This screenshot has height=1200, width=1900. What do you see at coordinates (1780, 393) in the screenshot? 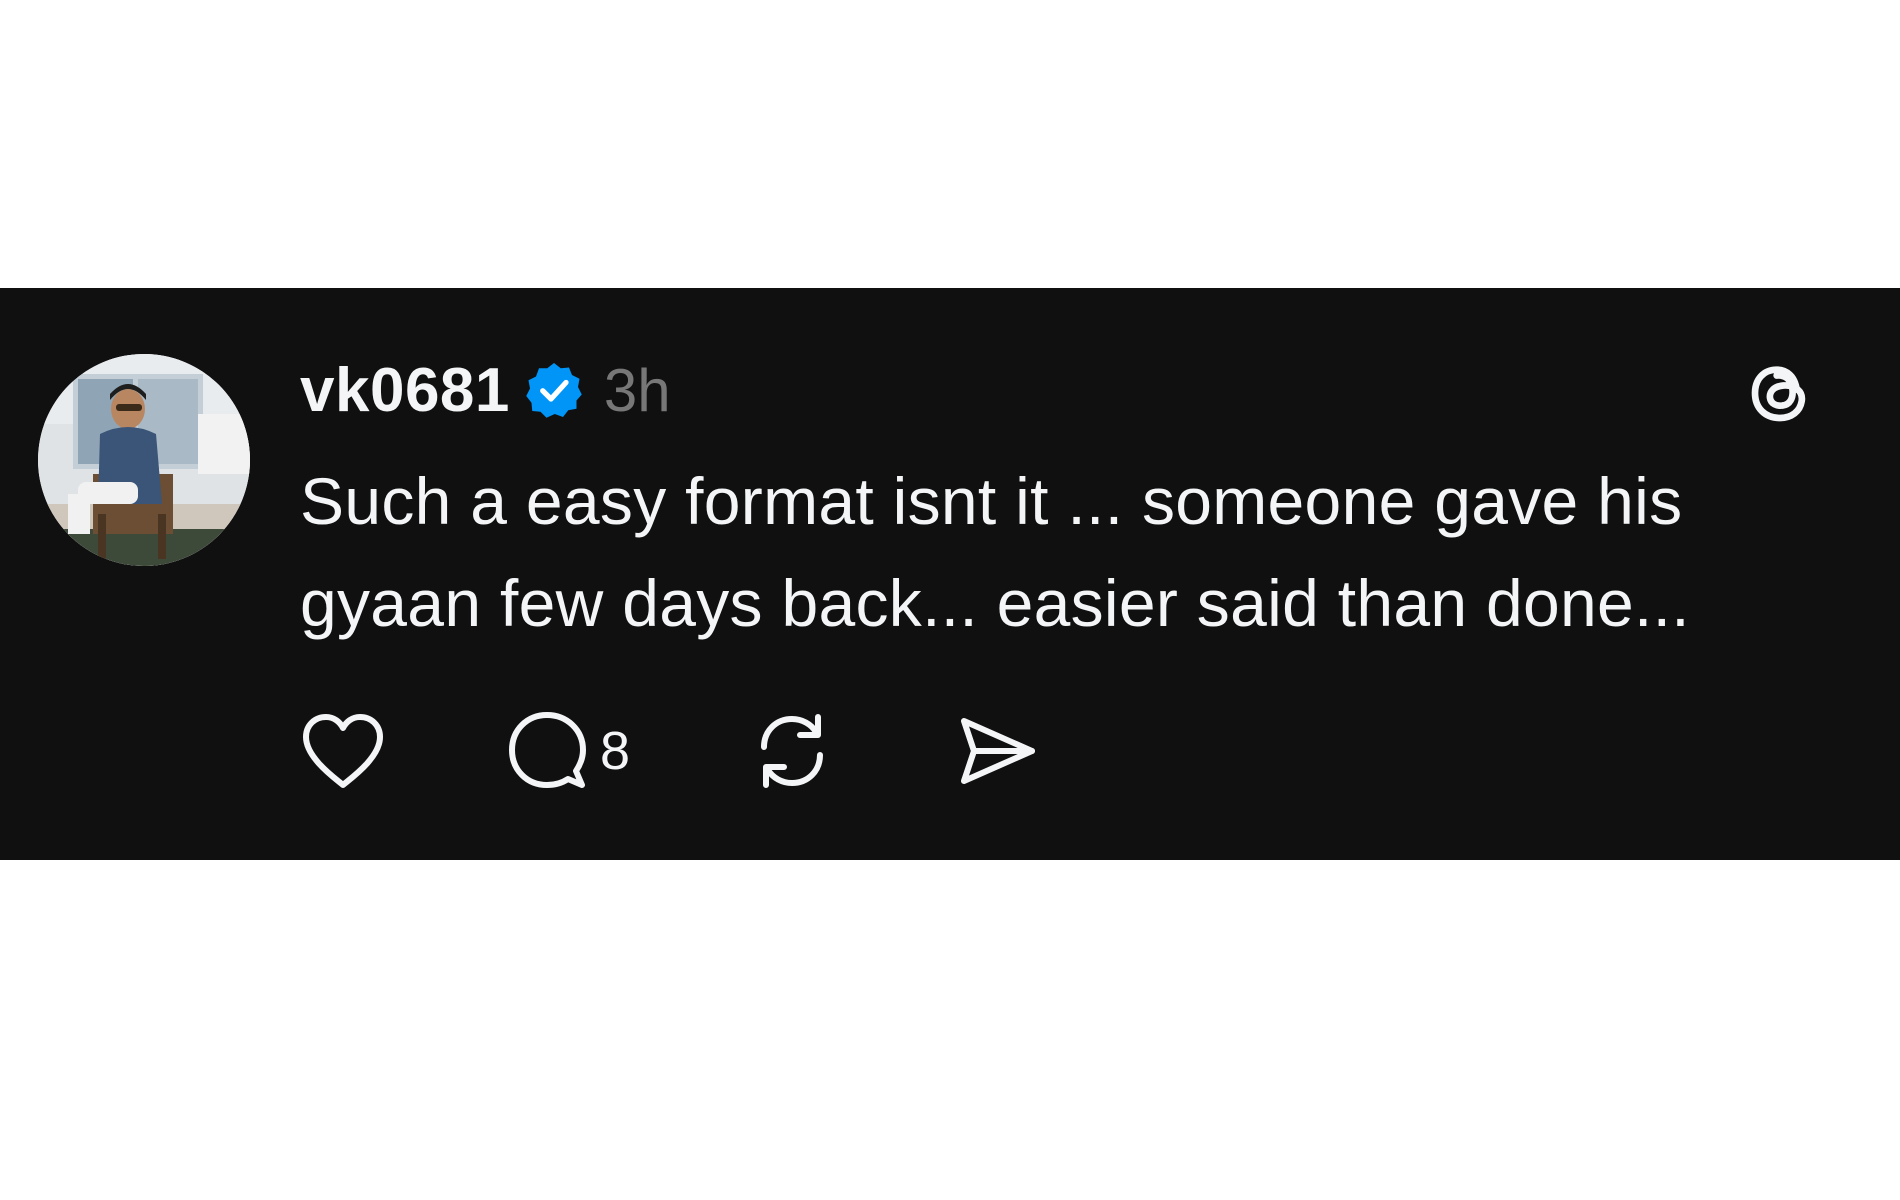
I see `threads-logo-icon` at bounding box center [1780, 393].